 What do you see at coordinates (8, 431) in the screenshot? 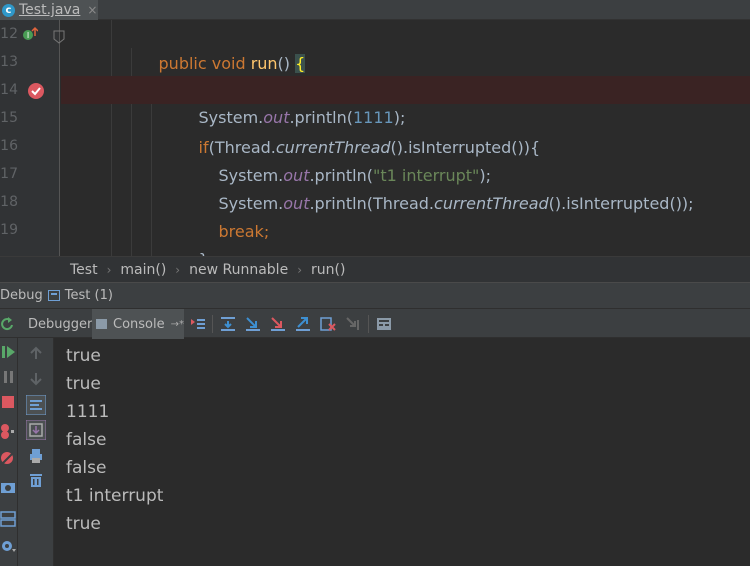
I see `view-breakpoints-icon` at bounding box center [8, 431].